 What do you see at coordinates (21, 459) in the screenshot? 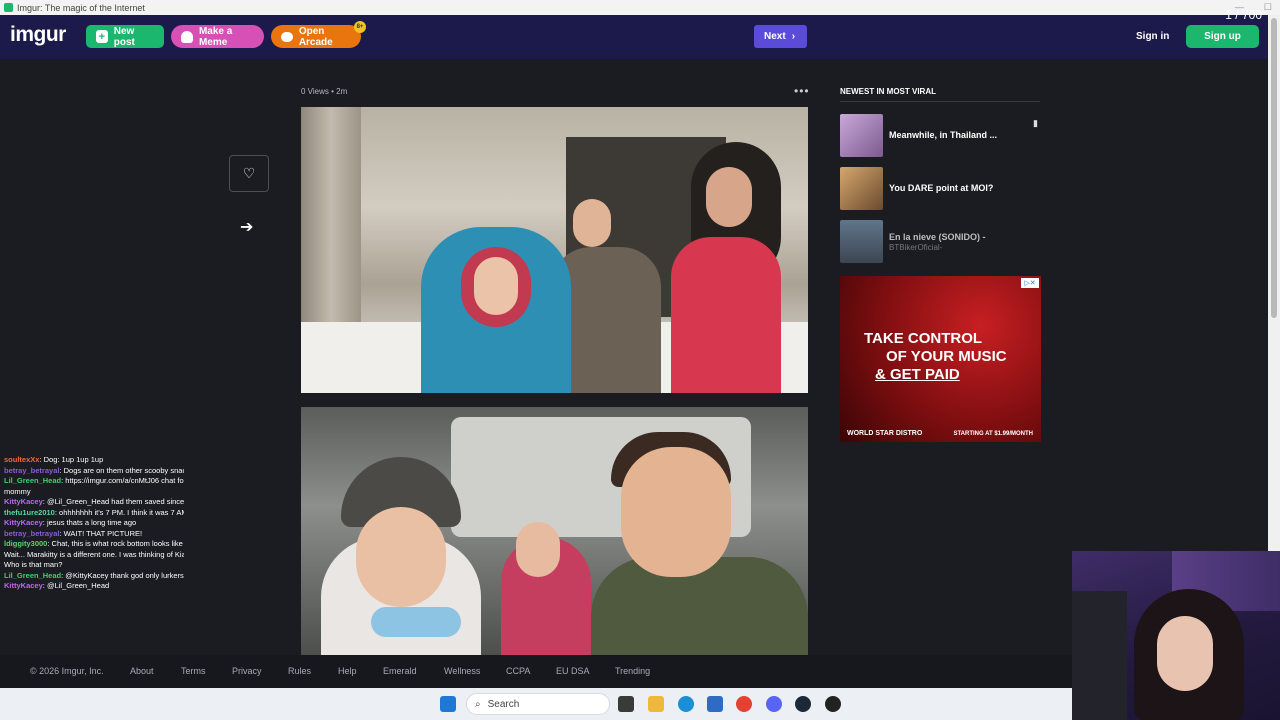
I see `chat-username: soultexXx` at bounding box center [21, 459].